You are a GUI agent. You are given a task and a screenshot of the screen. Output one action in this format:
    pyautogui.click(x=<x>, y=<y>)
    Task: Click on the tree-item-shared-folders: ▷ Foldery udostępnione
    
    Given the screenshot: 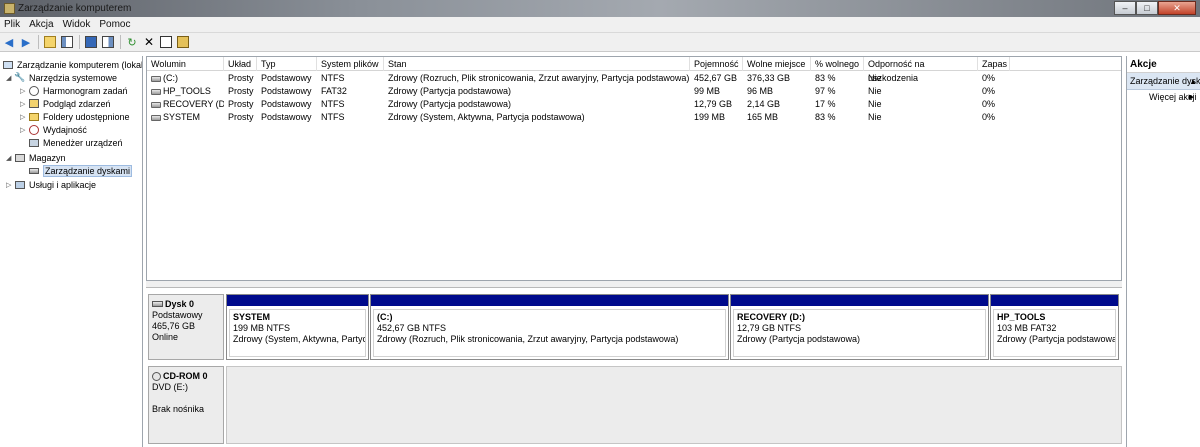 What is the action you would take?
    pyautogui.click(x=75, y=116)
    